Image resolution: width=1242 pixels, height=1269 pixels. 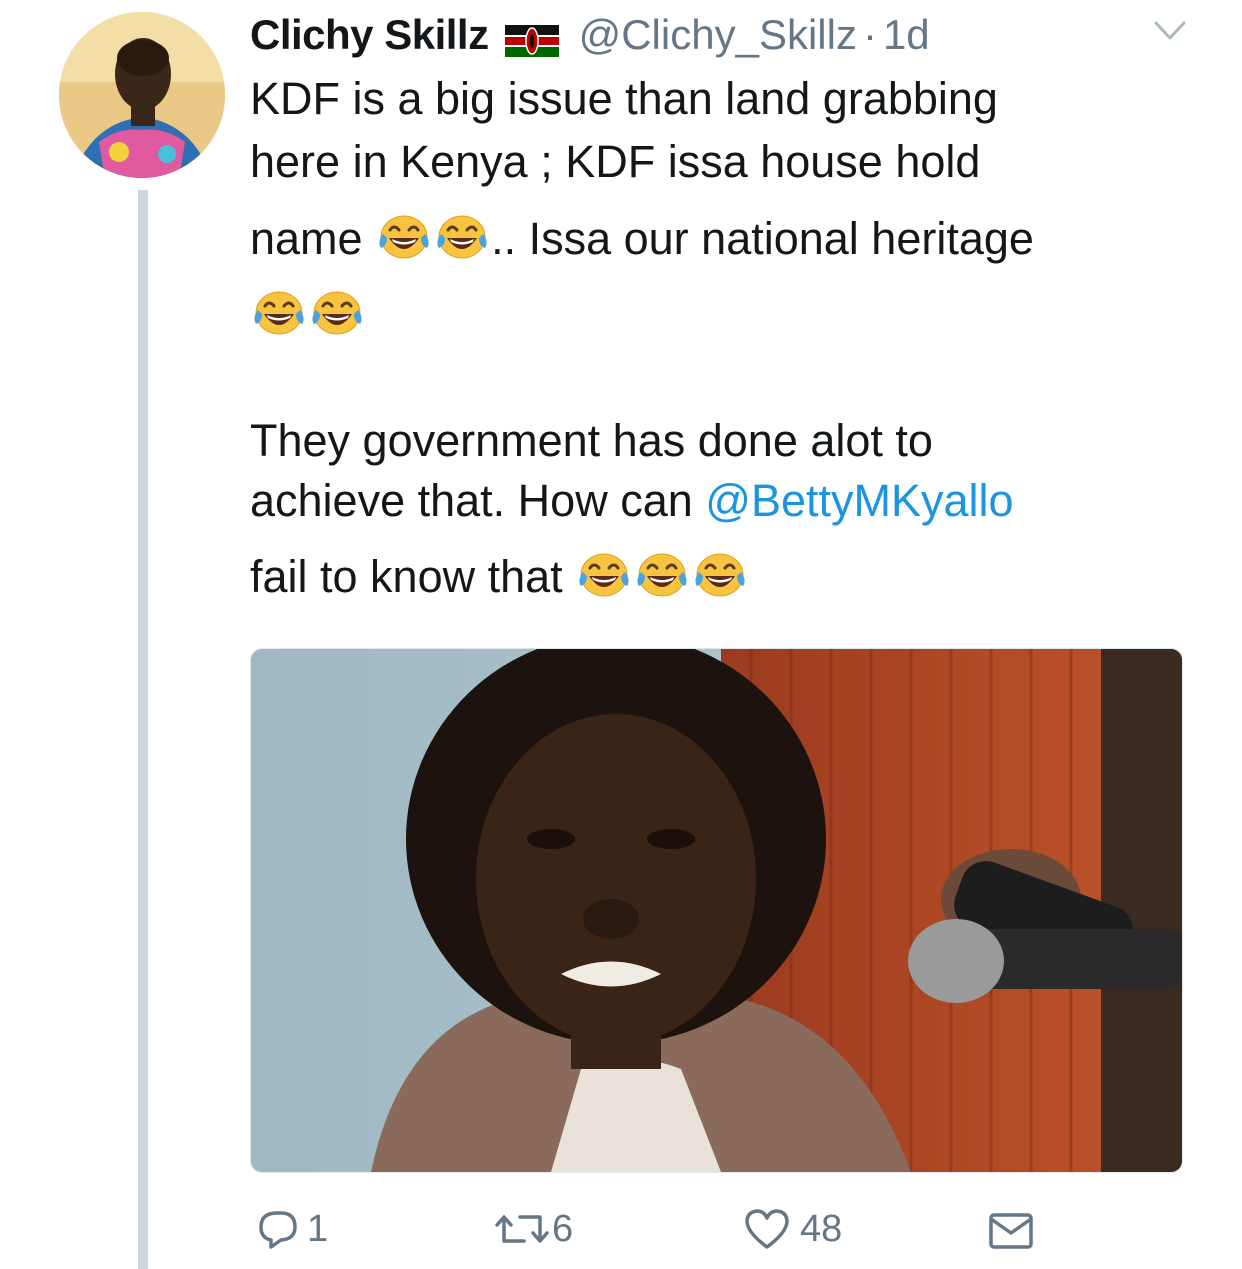 I want to click on tweet-text-line: They government has done alot to, so click(x=591, y=440).